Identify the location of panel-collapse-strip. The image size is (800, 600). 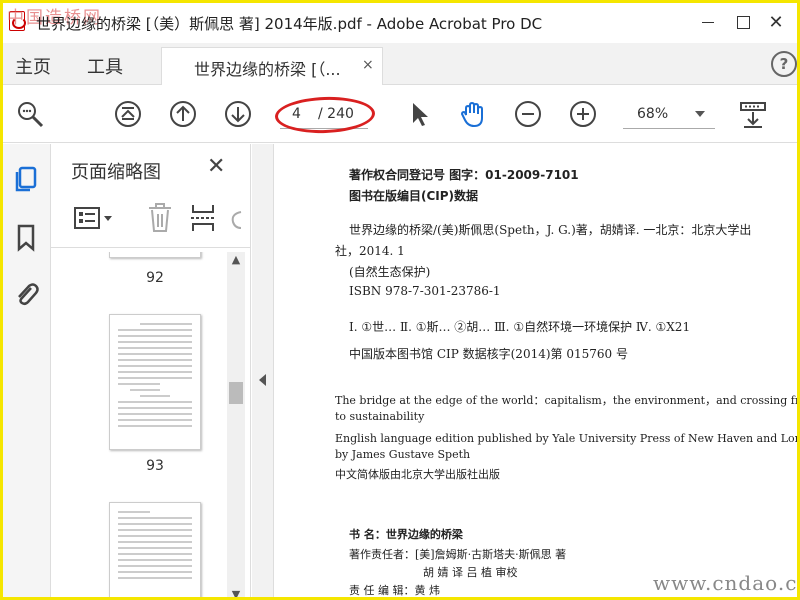
(263, 370).